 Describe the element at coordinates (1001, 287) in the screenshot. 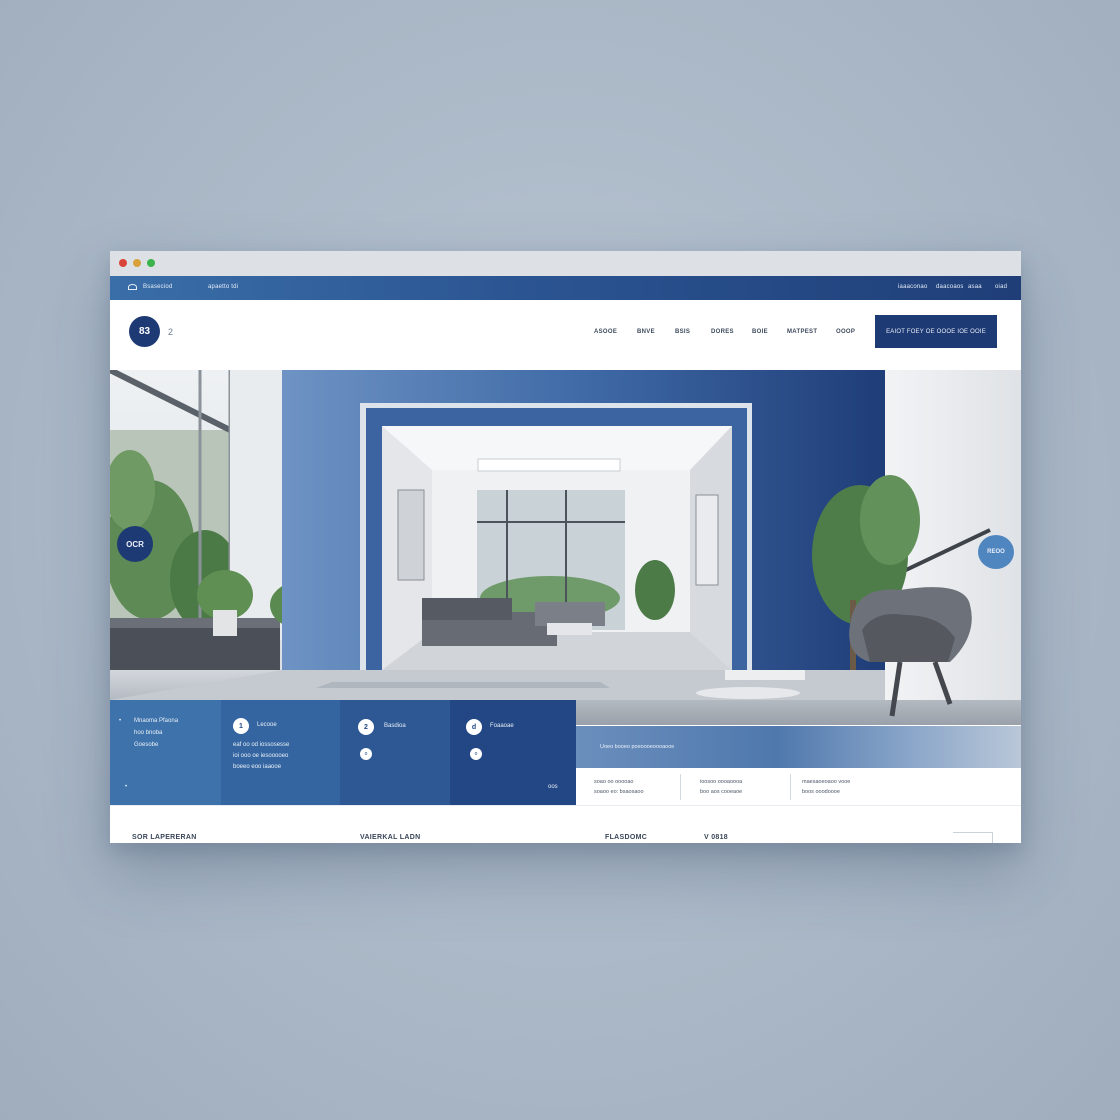

I see `topbar-link: oiad` at that location.